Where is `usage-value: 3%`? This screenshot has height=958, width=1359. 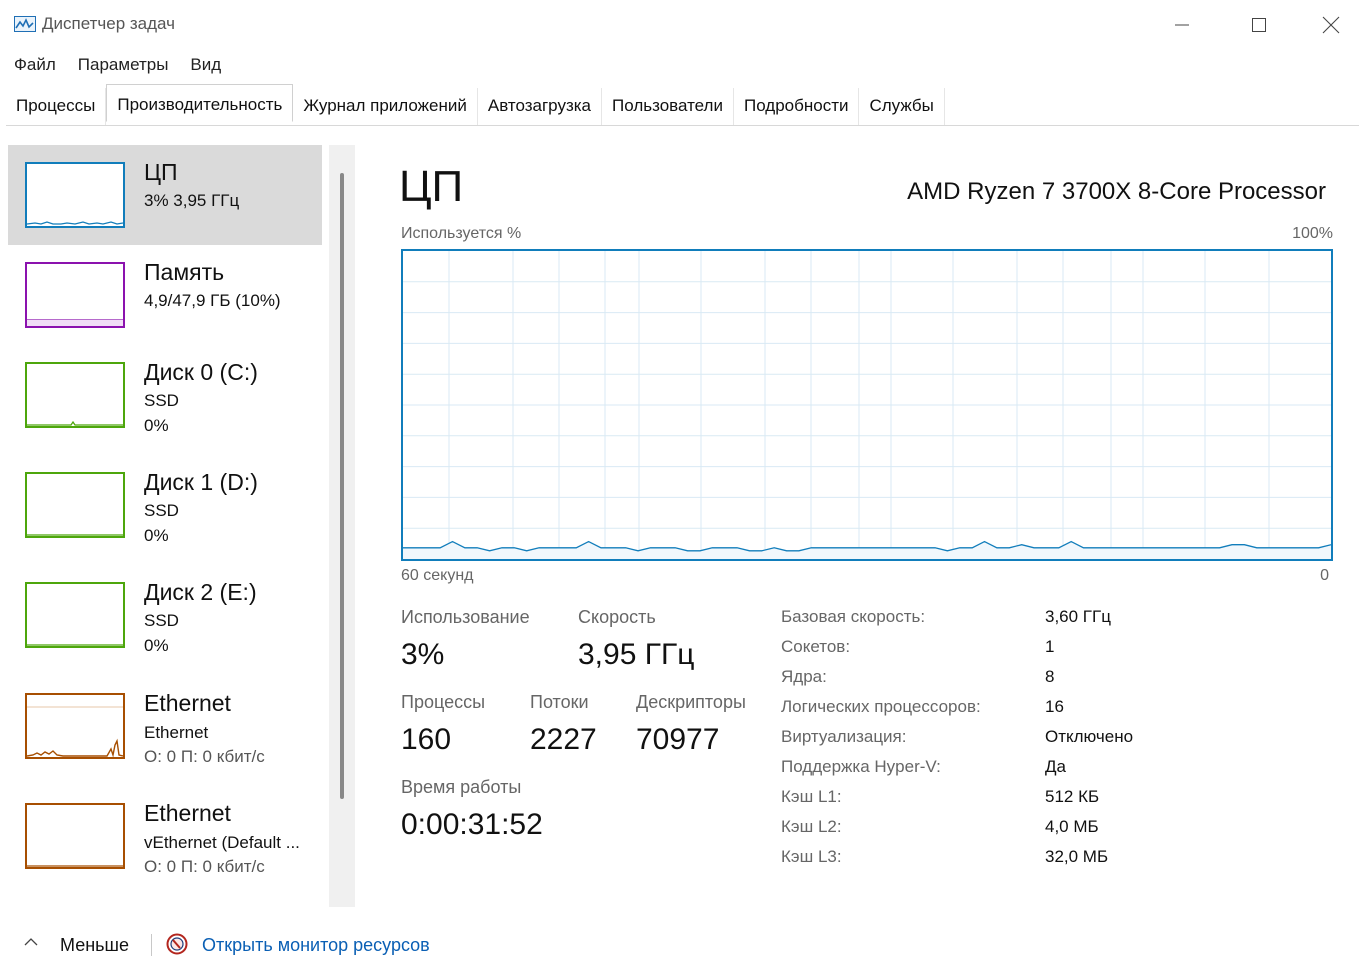 usage-value: 3% is located at coordinates (423, 654).